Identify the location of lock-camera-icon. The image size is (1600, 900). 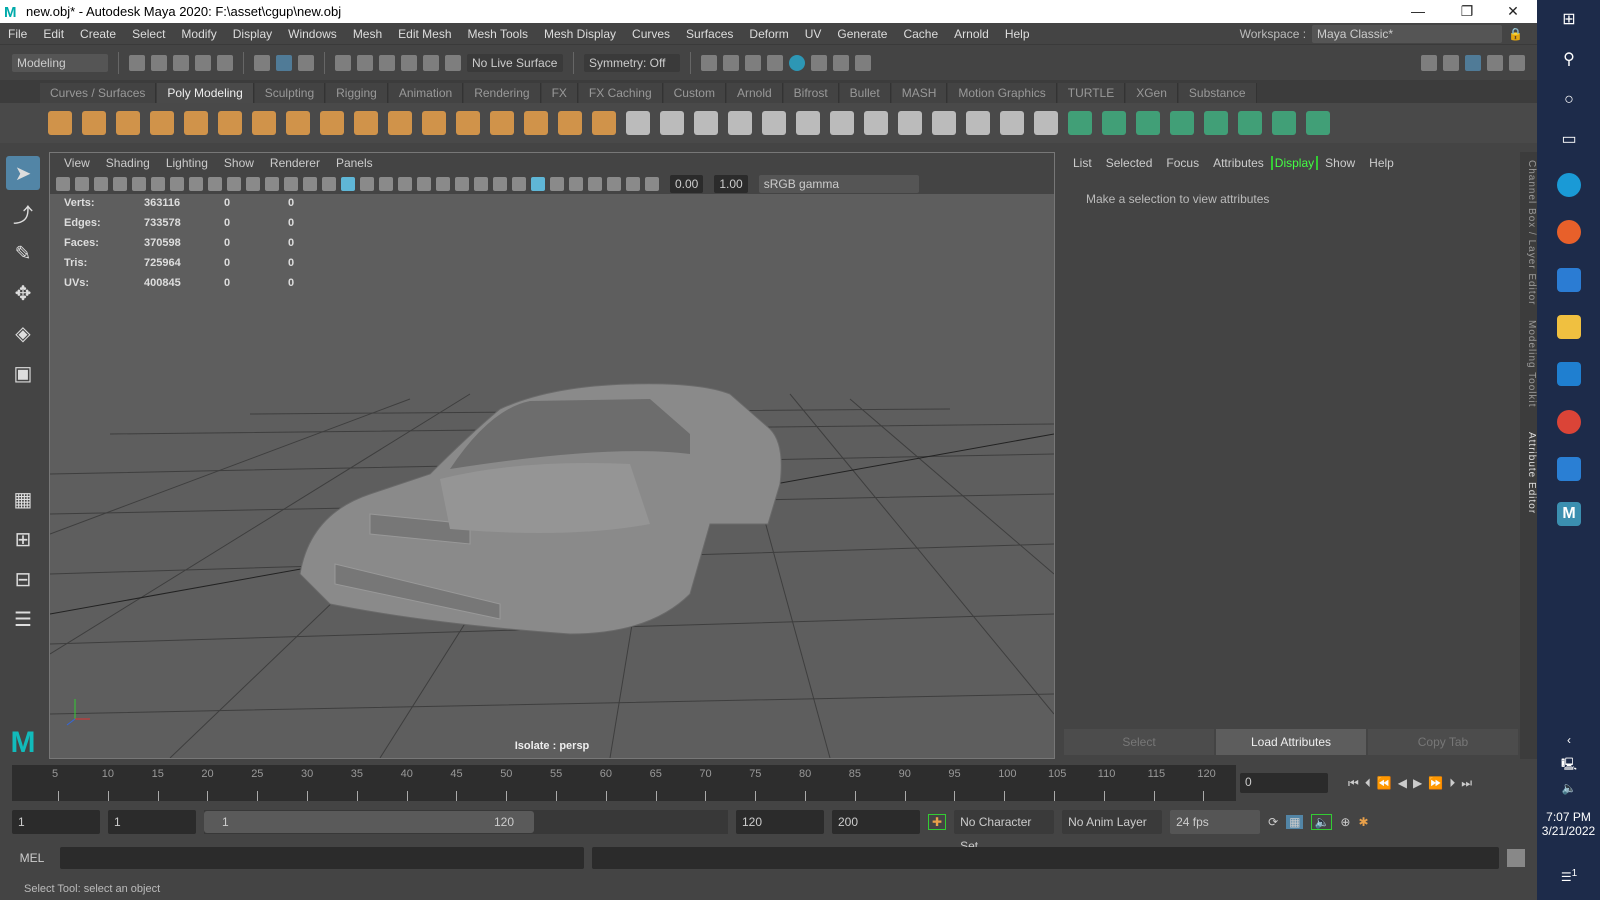
(82, 183).